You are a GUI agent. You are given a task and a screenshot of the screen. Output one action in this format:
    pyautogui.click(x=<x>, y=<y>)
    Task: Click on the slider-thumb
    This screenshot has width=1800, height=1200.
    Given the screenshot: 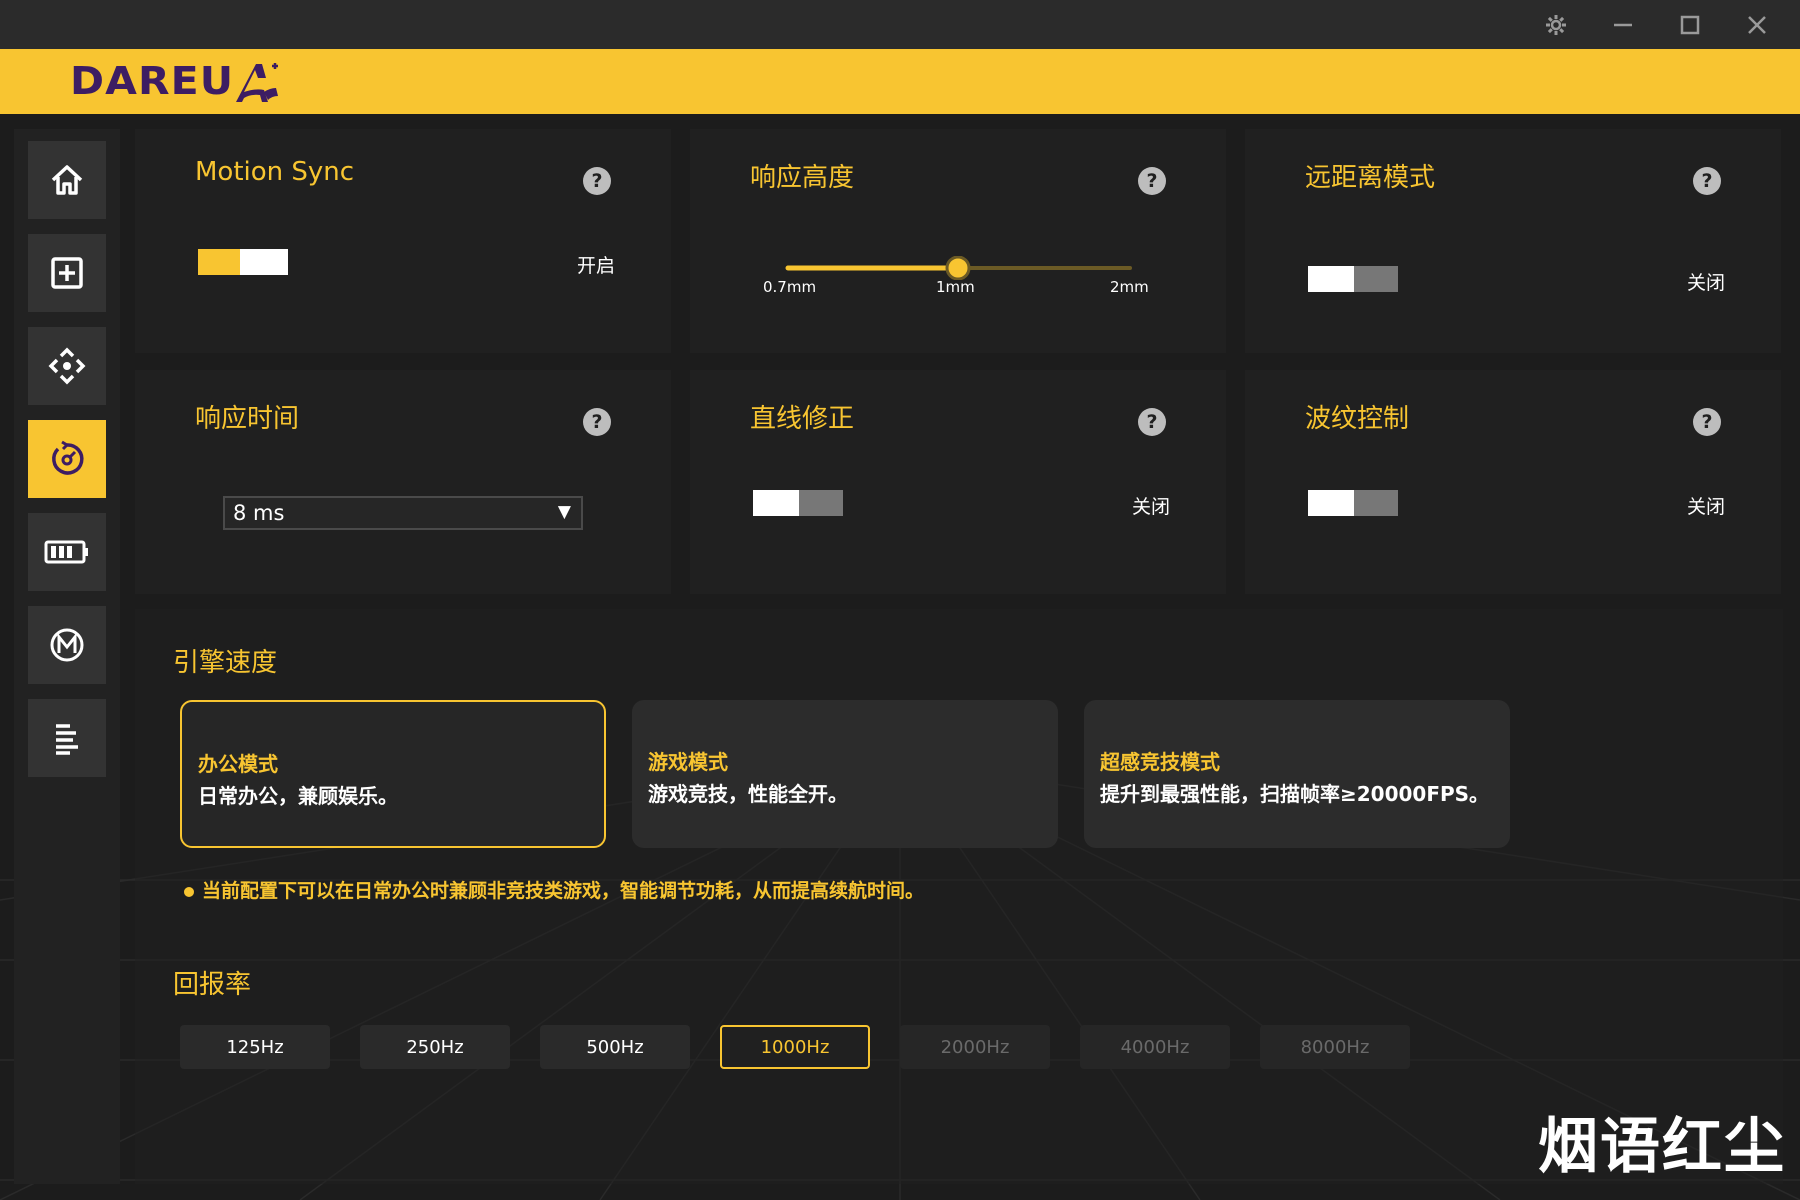 What is the action you would take?
    pyautogui.click(x=958, y=268)
    